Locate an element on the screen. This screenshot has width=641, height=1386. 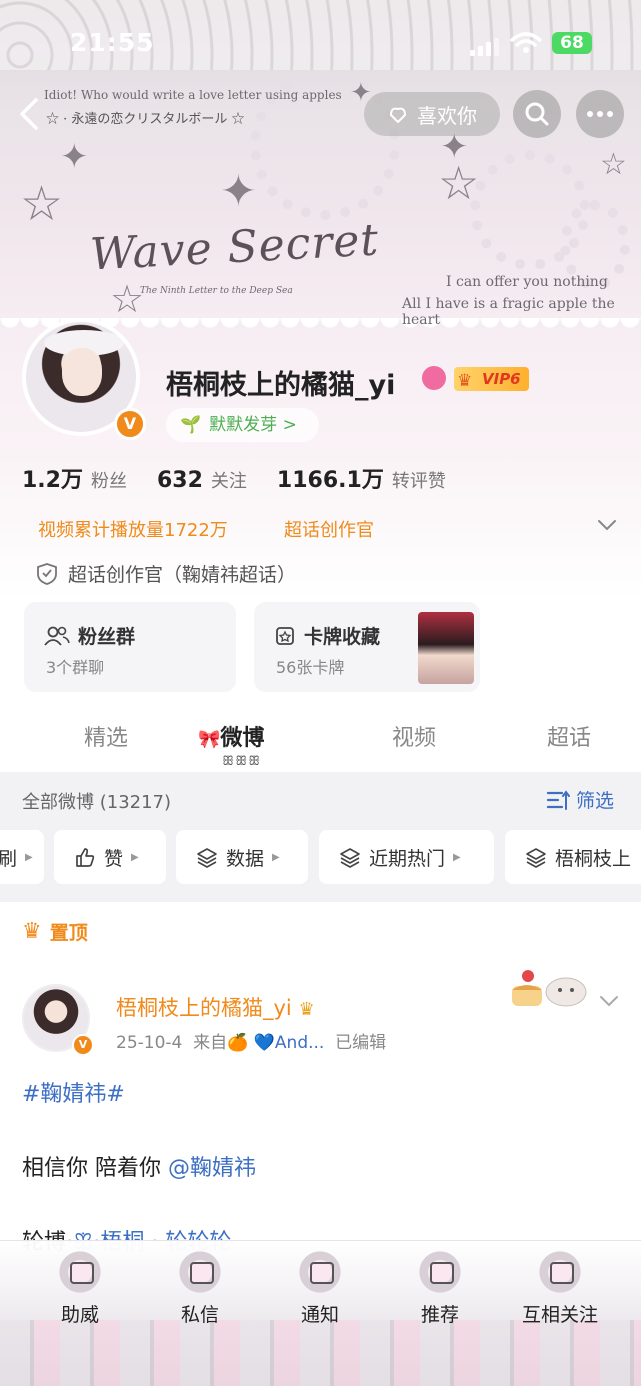
cheer-icon is located at coordinates (80, 1272).